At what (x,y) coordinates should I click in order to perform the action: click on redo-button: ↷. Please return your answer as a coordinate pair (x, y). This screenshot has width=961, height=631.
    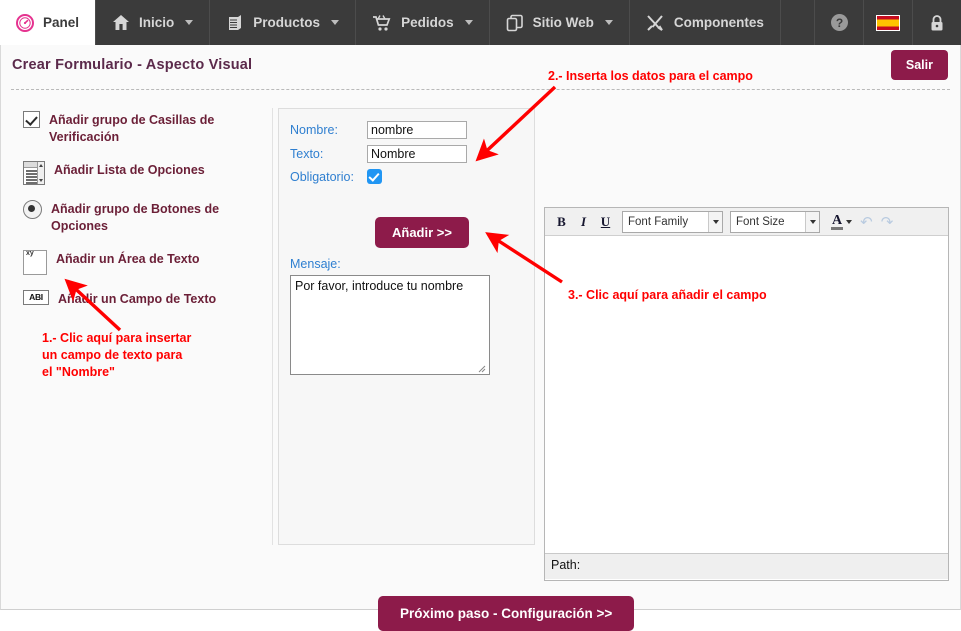
    Looking at the image, I should click on (887, 222).